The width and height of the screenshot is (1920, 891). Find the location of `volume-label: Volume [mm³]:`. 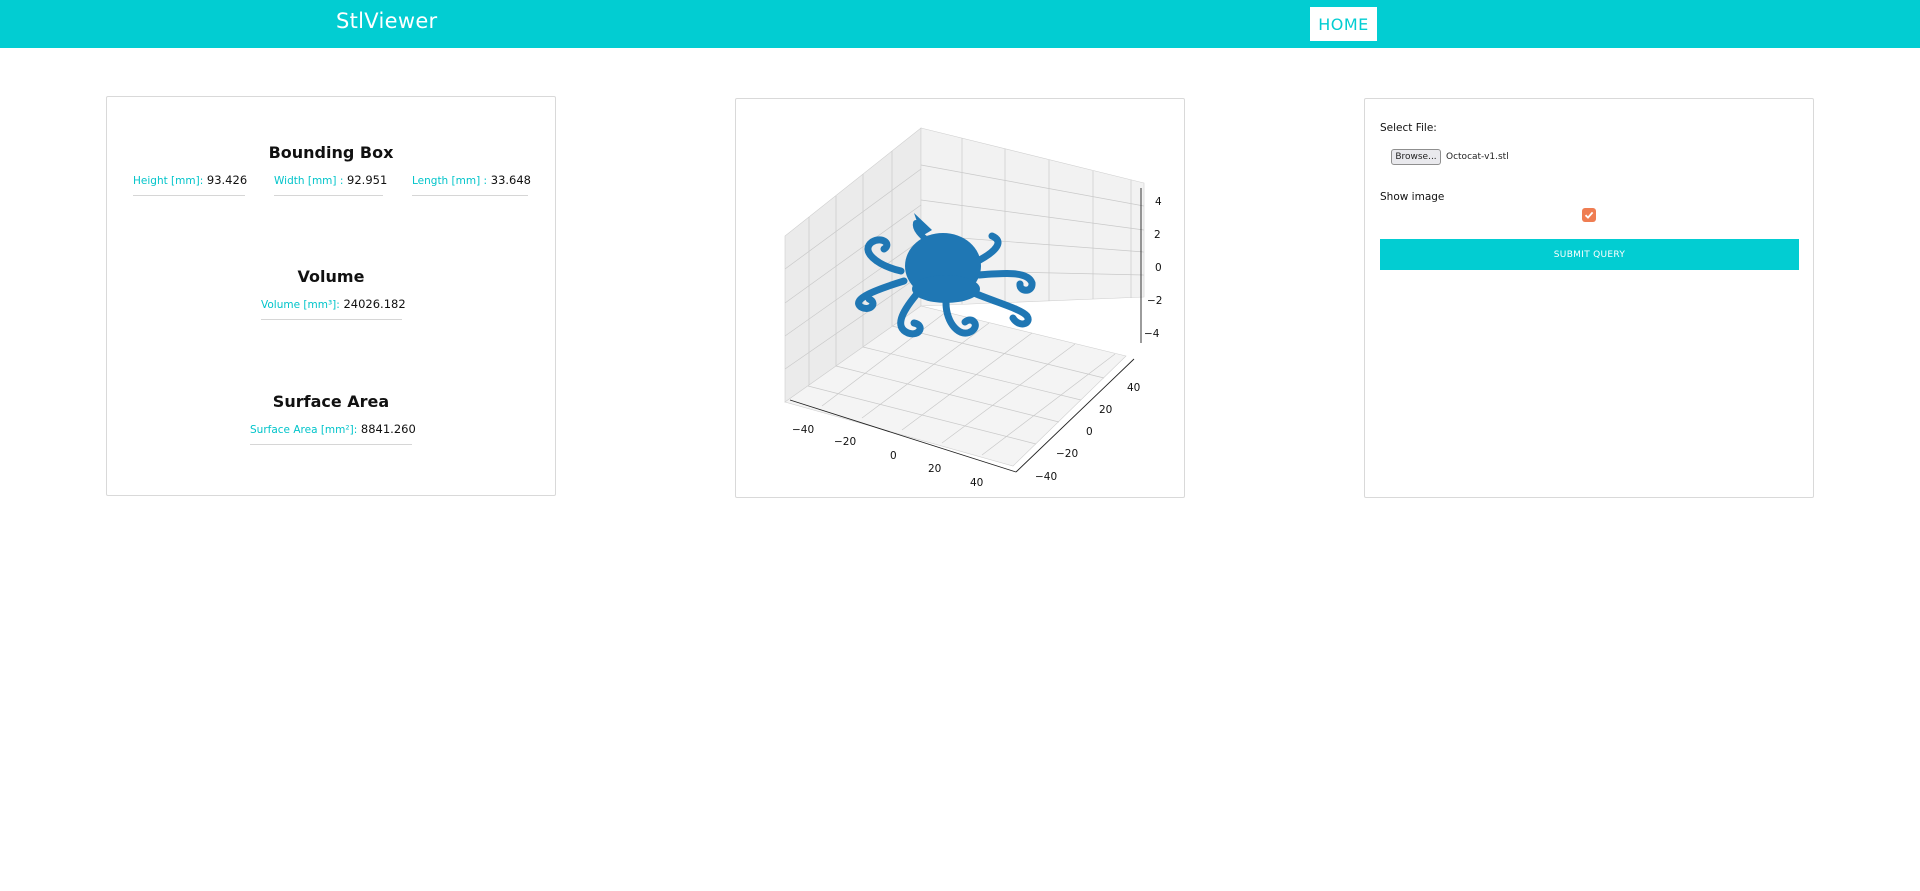

volume-label: Volume [mm³]: is located at coordinates (300, 305).